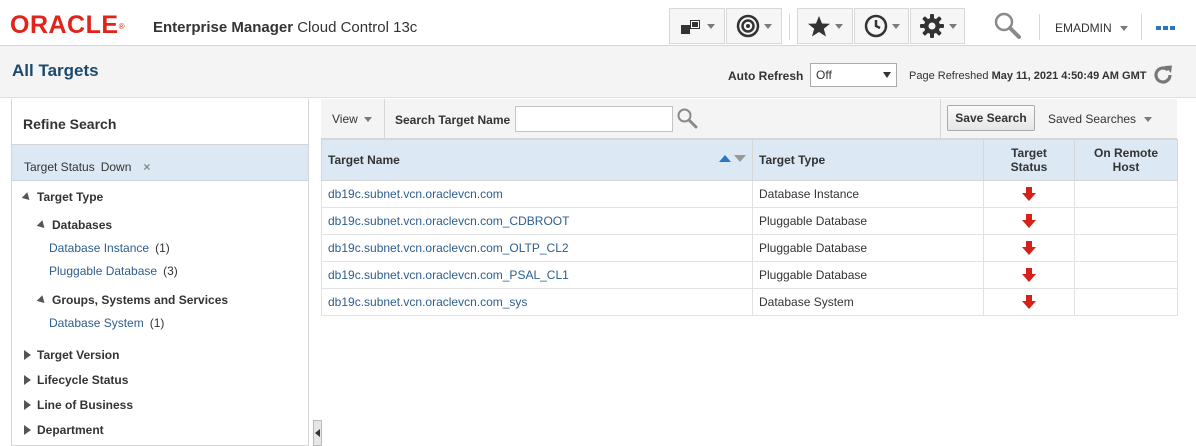 The width and height of the screenshot is (1196, 446). I want to click on user-menu: EMADMIN, so click(1091, 28).